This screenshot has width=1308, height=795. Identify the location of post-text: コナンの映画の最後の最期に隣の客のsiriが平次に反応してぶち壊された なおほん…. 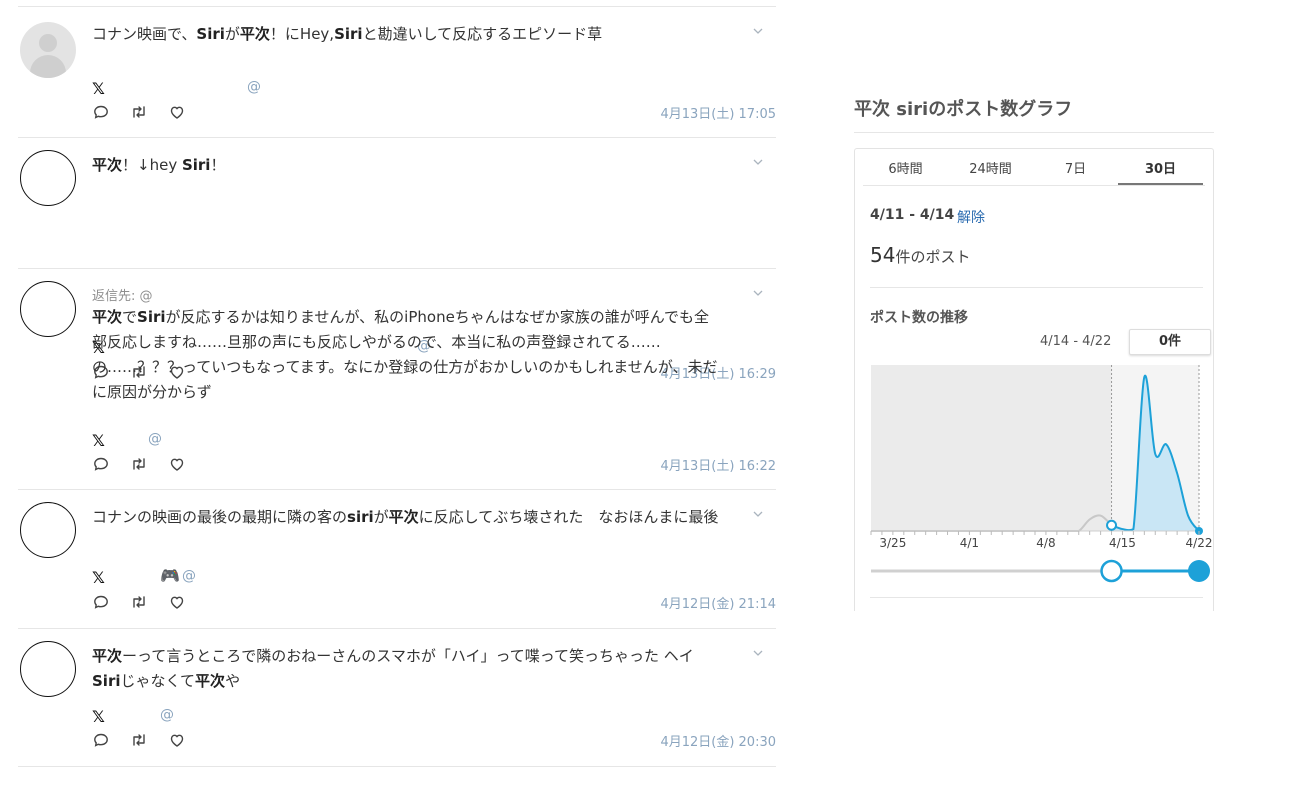
(405, 517).